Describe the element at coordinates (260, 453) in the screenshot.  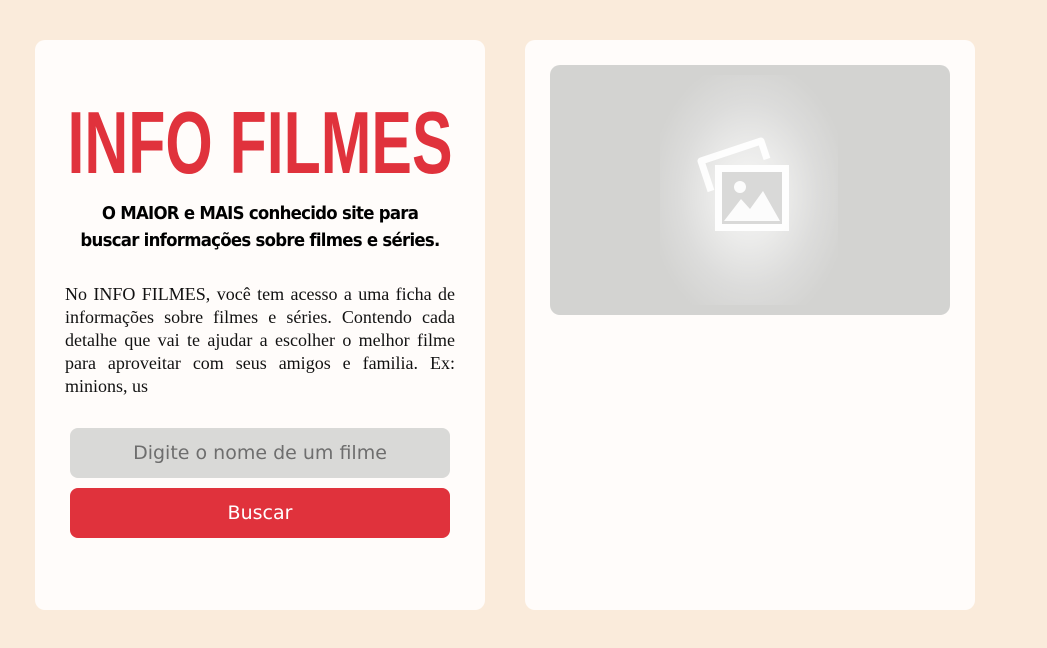
I see `movie-search-input` at that location.